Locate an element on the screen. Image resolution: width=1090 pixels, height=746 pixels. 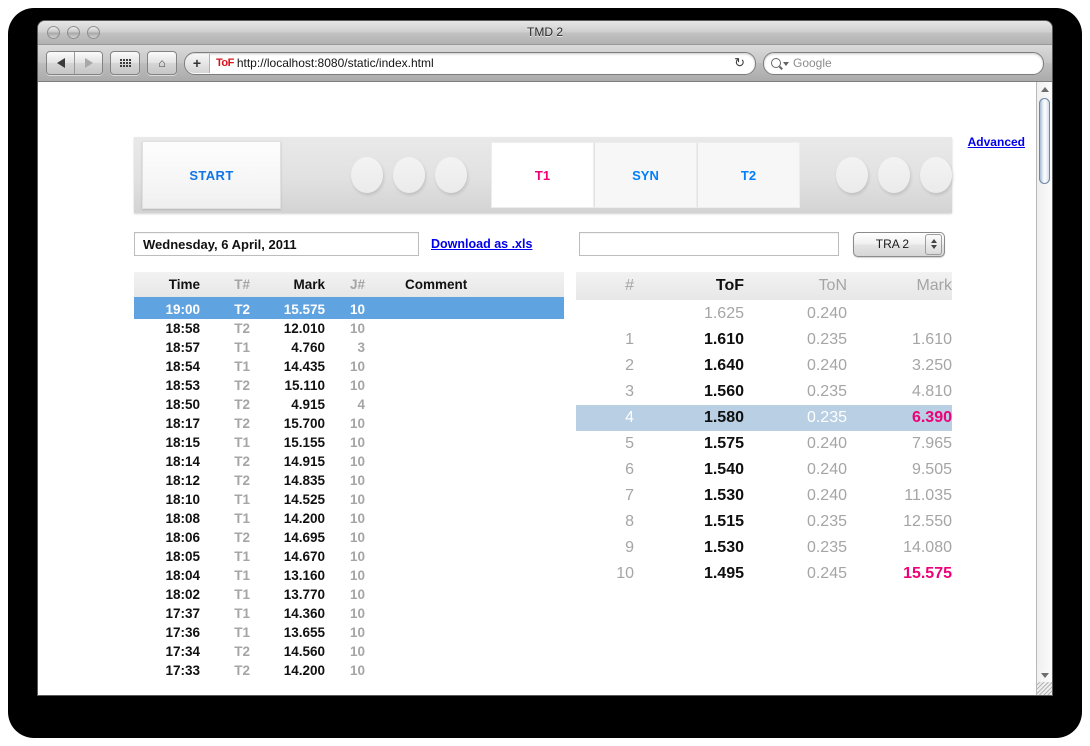
details-table-head: # ToF ToN Mark is located at coordinates (764, 286).